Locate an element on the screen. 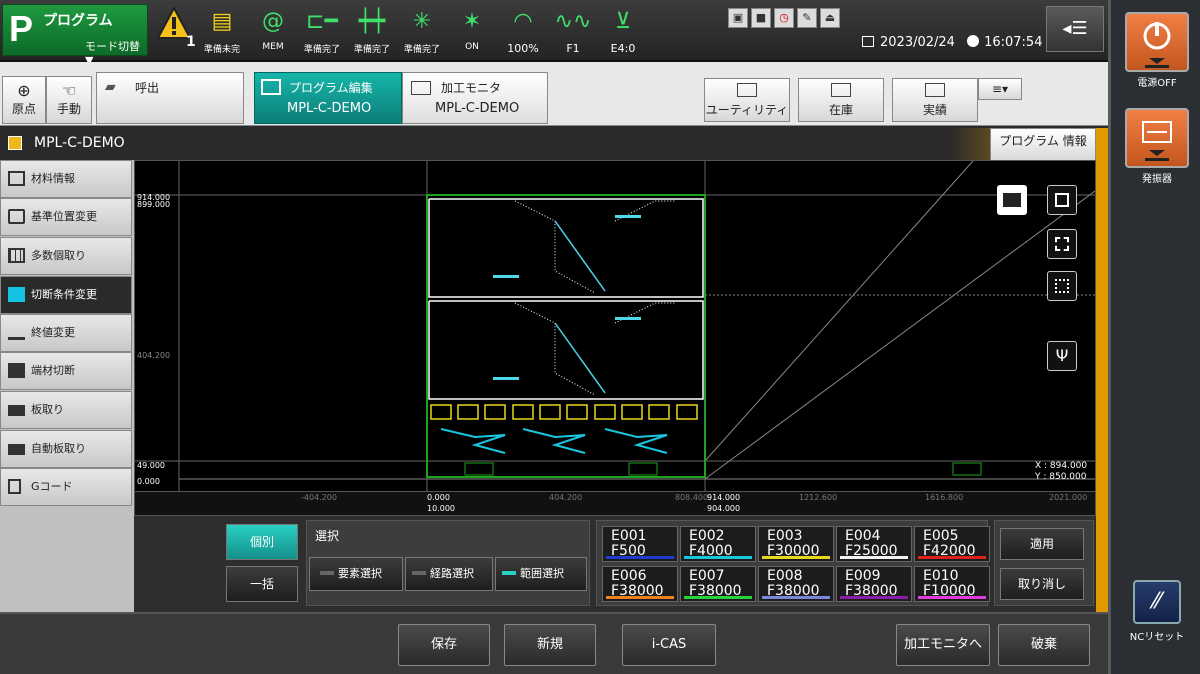 Image resolution: width=1200 pixels, height=674 pixels. sidebar-item-cut-condition: 切断条件変更 is located at coordinates (66, 295).